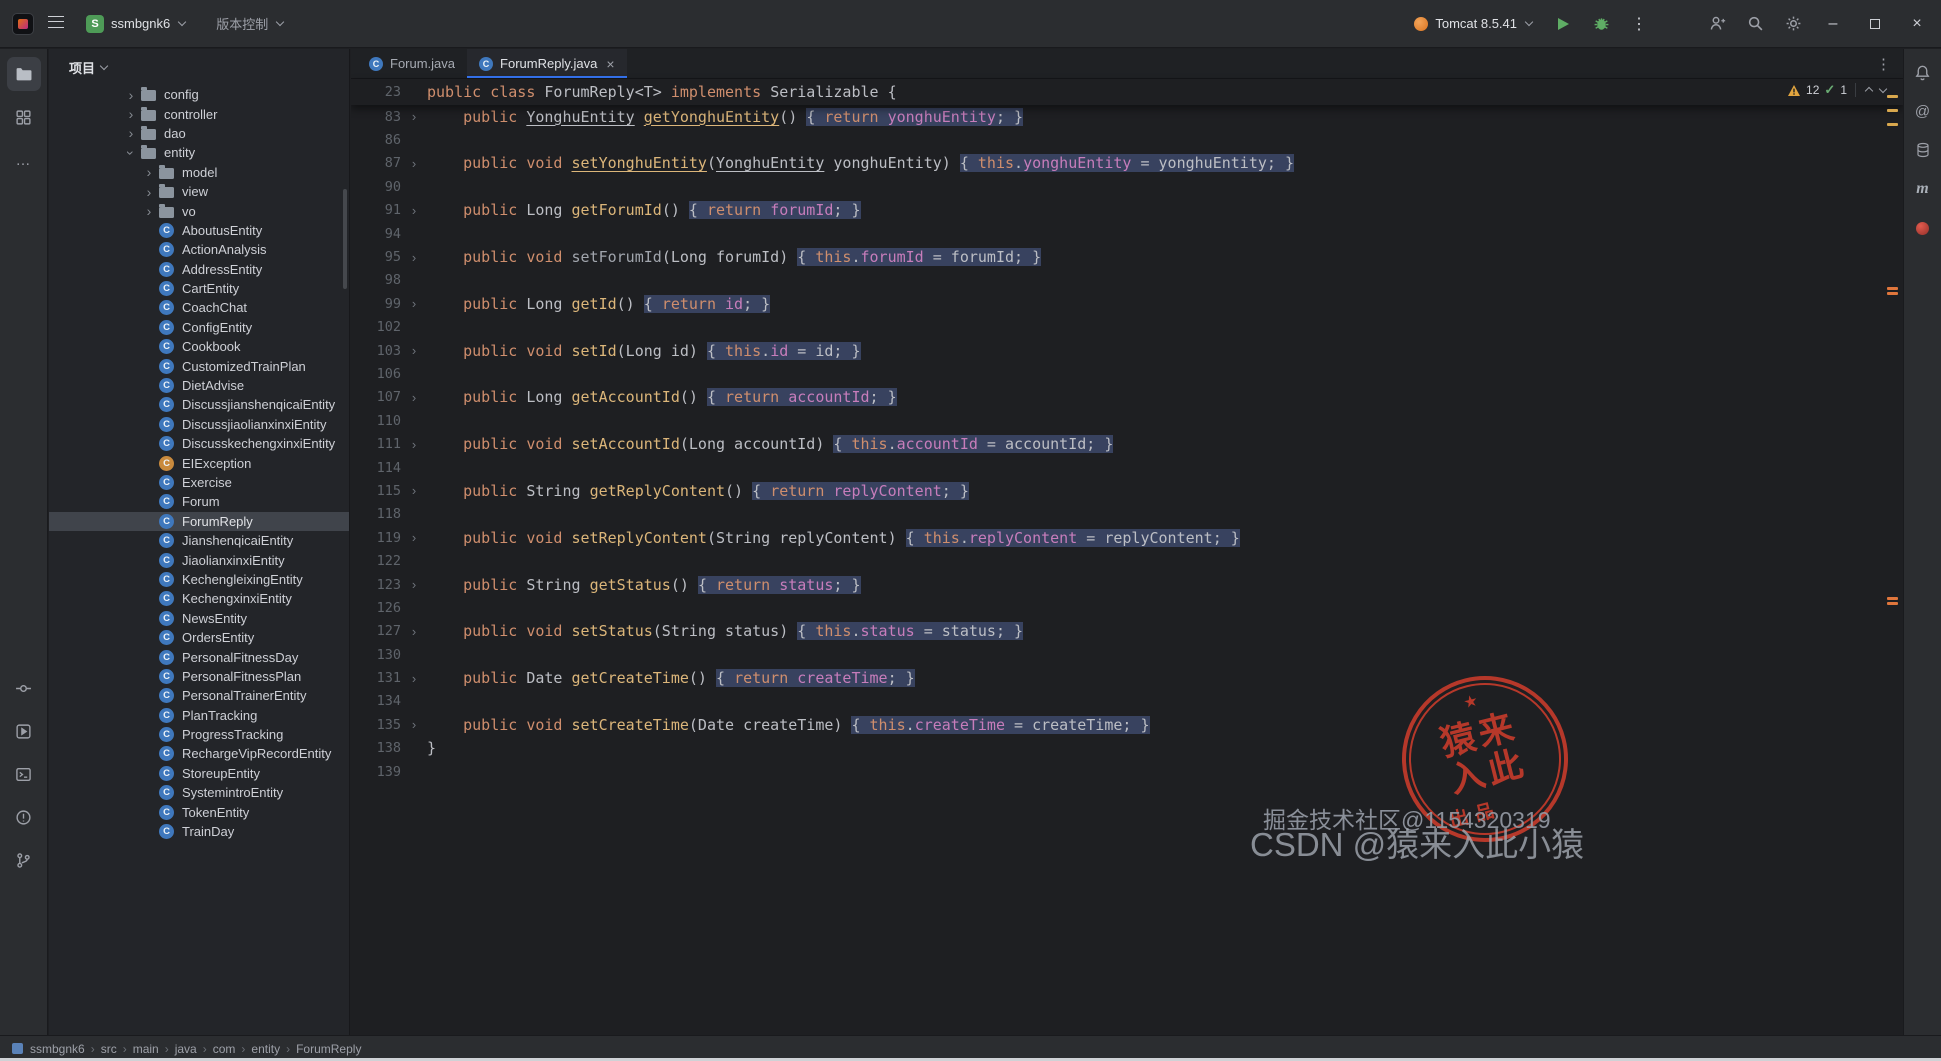 The width and height of the screenshot is (1941, 1061). Describe the element at coordinates (1127, 701) in the screenshot. I see `code-line-134: 134` at that location.